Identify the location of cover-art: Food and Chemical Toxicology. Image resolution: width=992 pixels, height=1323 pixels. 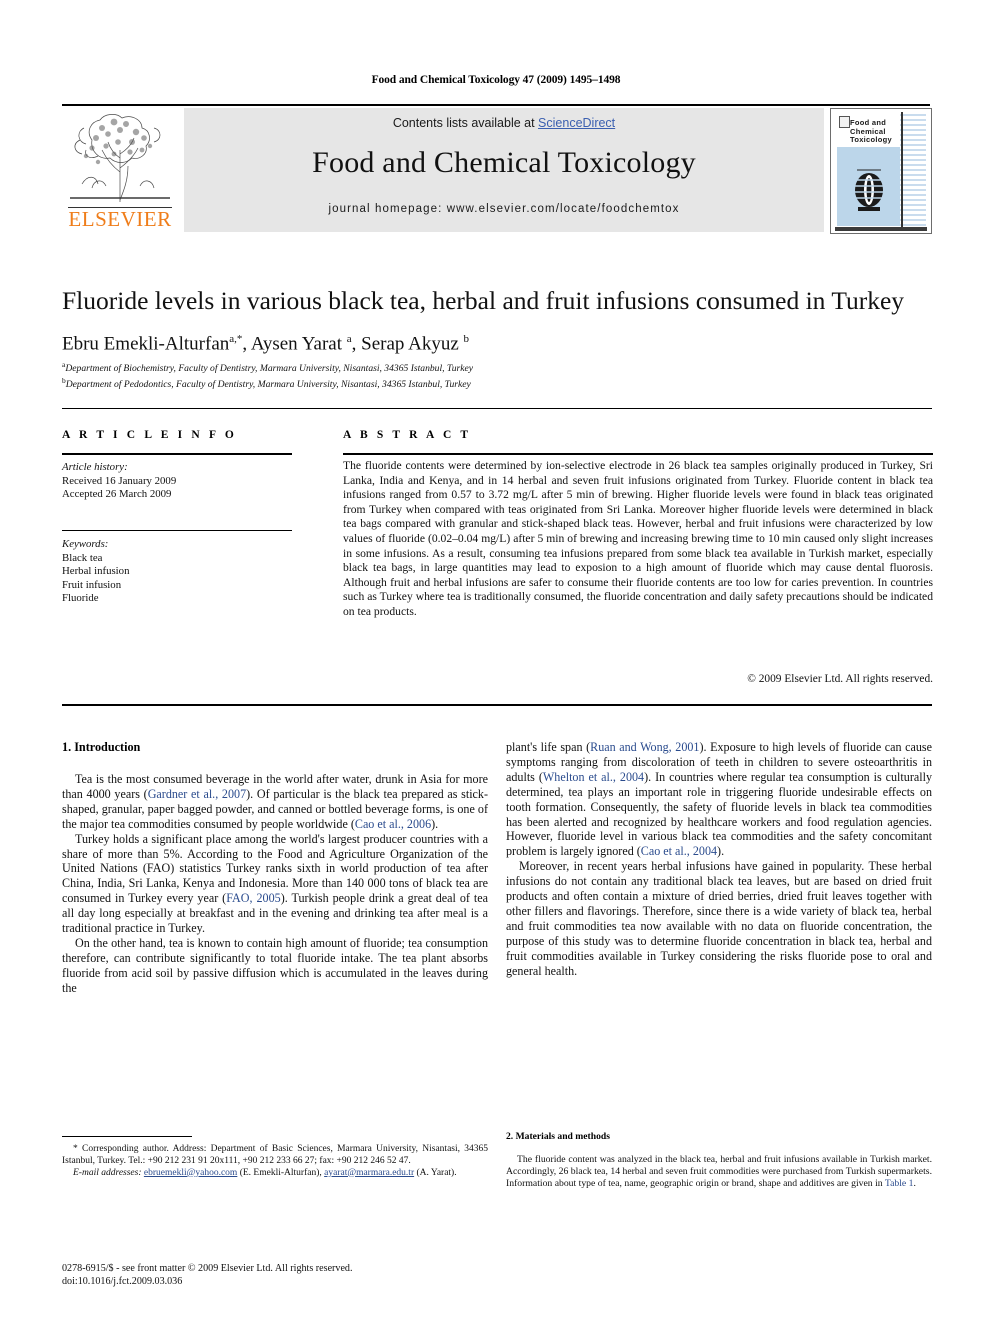
(868, 170).